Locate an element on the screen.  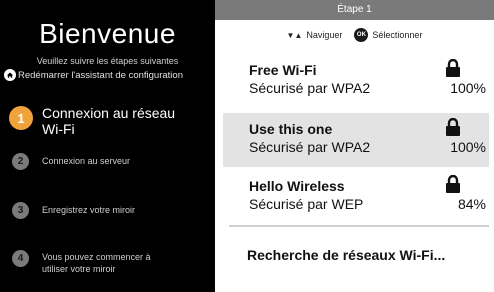
step-label: Connexion au réseau Wi-Fi is located at coordinates (108, 121).